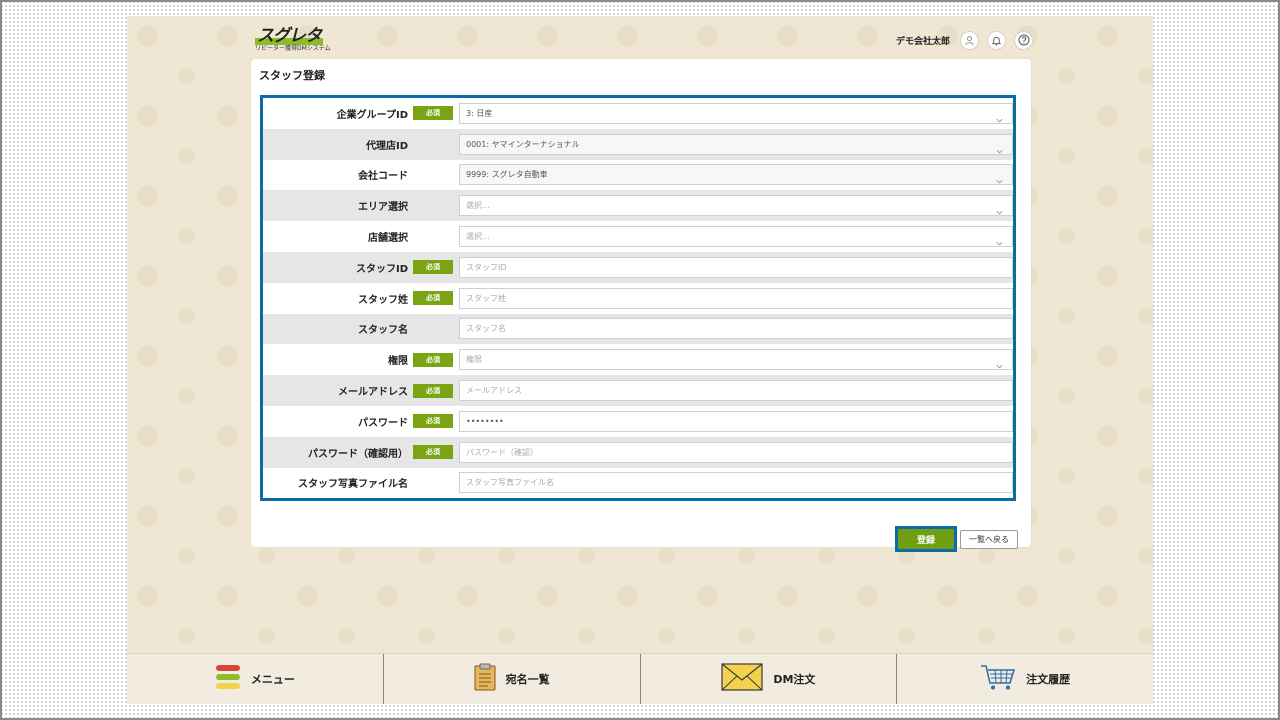 The width and height of the screenshot is (1280, 720). Describe the element at coordinates (507, 175) in the screenshot. I see `field-value: 9999: スグレタ自動車` at that location.